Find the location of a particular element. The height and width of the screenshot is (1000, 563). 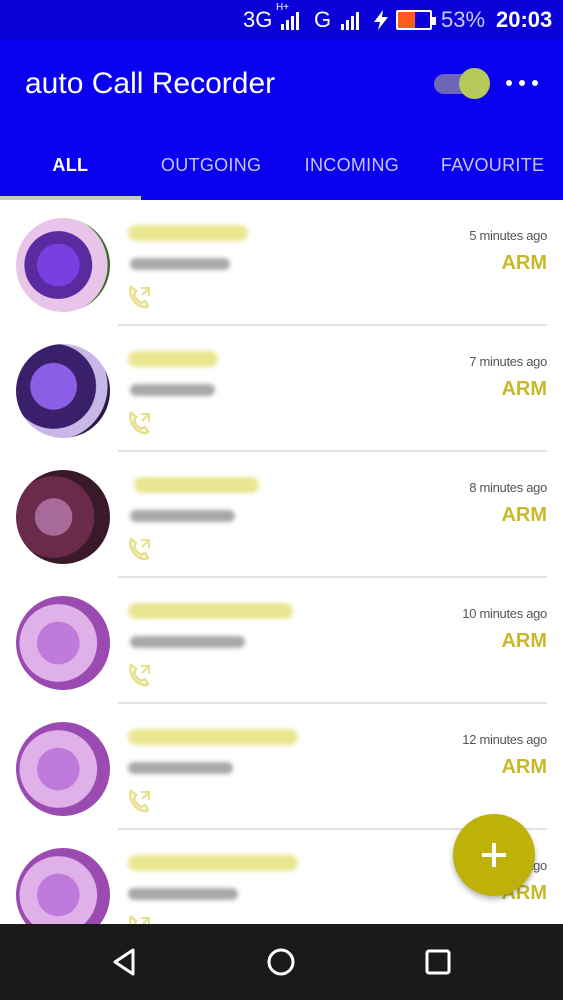

battery-percent: 53% is located at coordinates (463, 19).